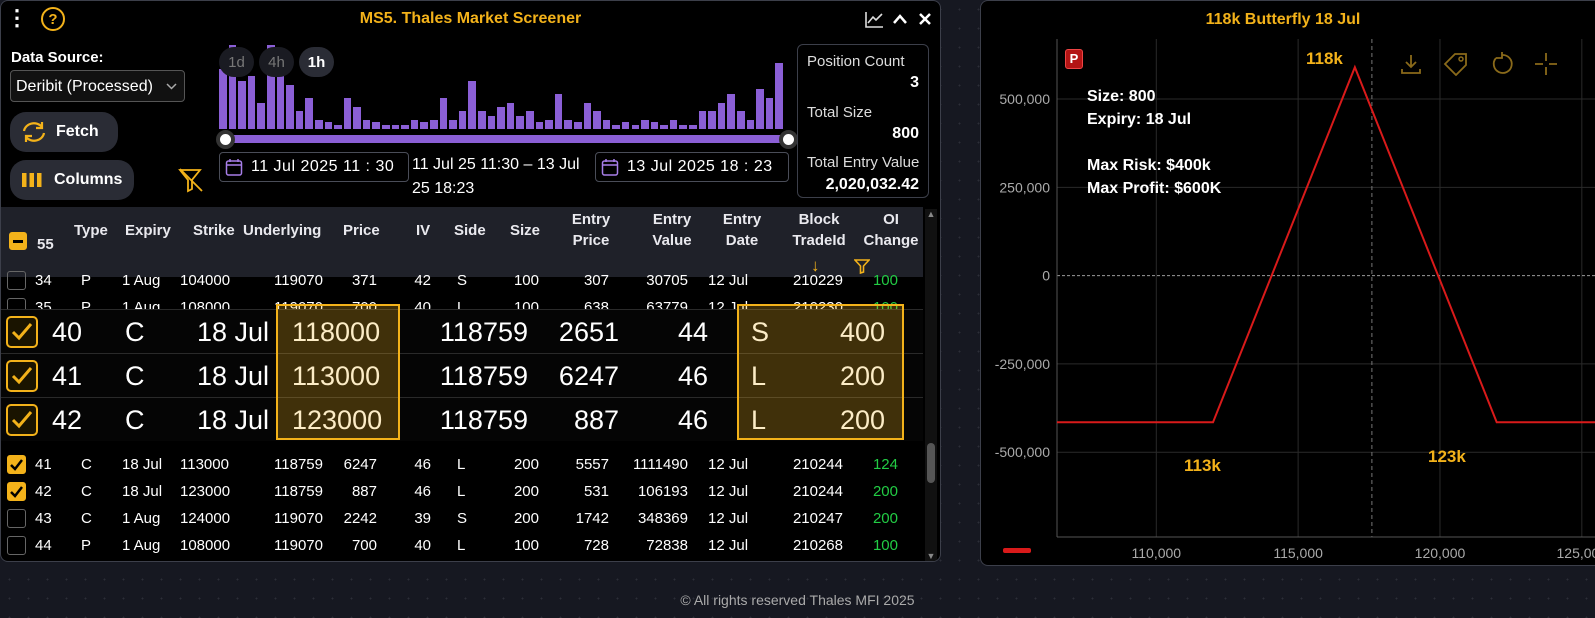  Describe the element at coordinates (856, 61) in the screenshot. I see `position-count-label: Position Count` at that location.